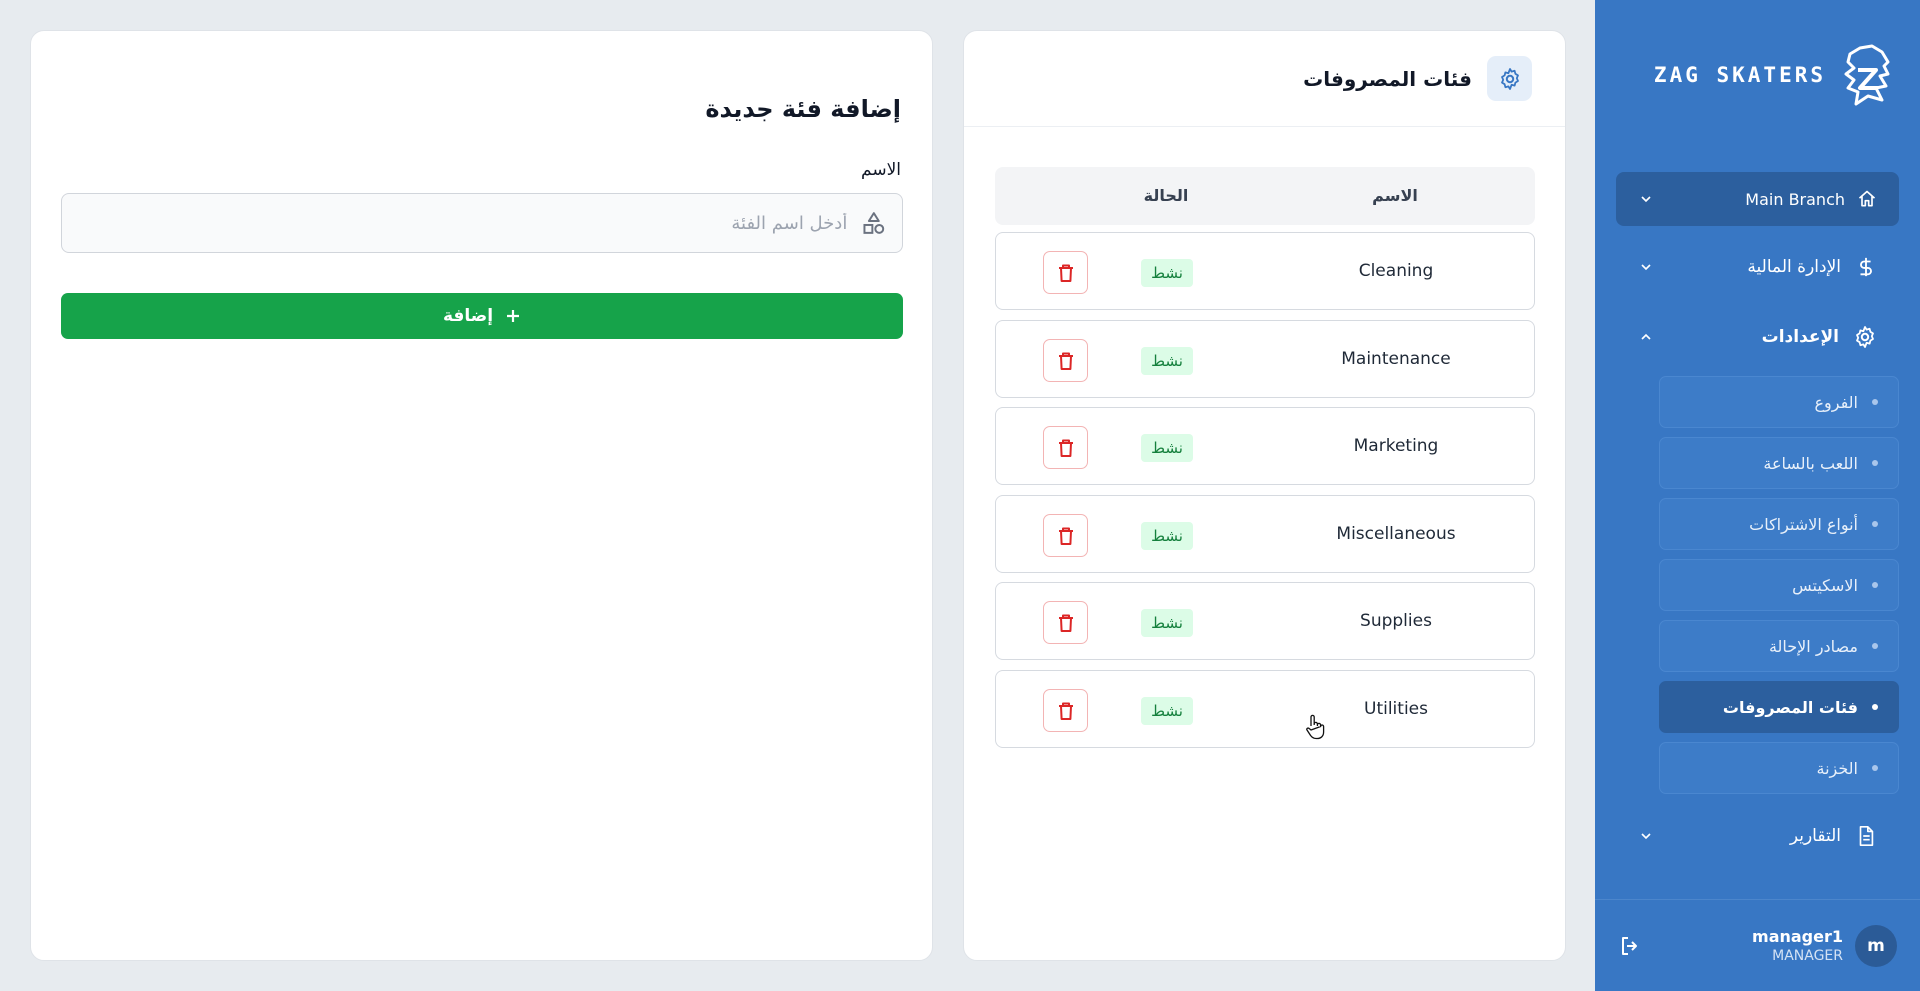 The image size is (1920, 991). Describe the element at coordinates (1757, 836) in the screenshot. I see `nav-item-reports: التقارير` at that location.